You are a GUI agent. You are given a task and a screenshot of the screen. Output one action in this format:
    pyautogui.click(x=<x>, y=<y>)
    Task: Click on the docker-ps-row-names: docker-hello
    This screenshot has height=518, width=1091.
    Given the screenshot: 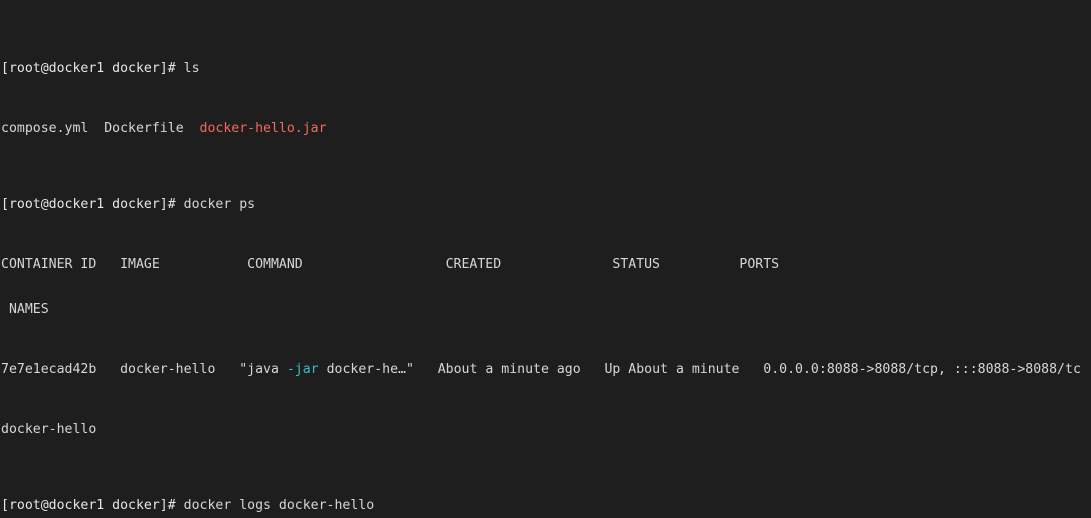 What is the action you would take?
    pyautogui.click(x=546, y=429)
    